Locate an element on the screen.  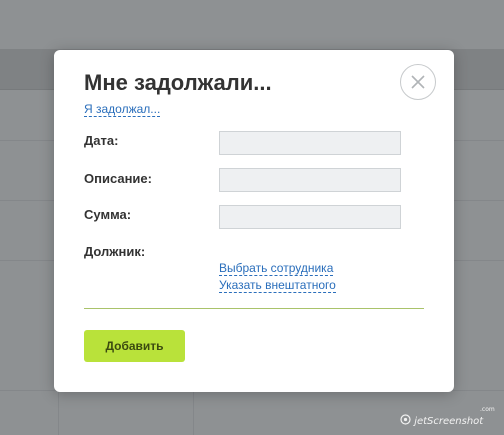
watermark: jetScreenshot .com is located at coordinates (447, 416).